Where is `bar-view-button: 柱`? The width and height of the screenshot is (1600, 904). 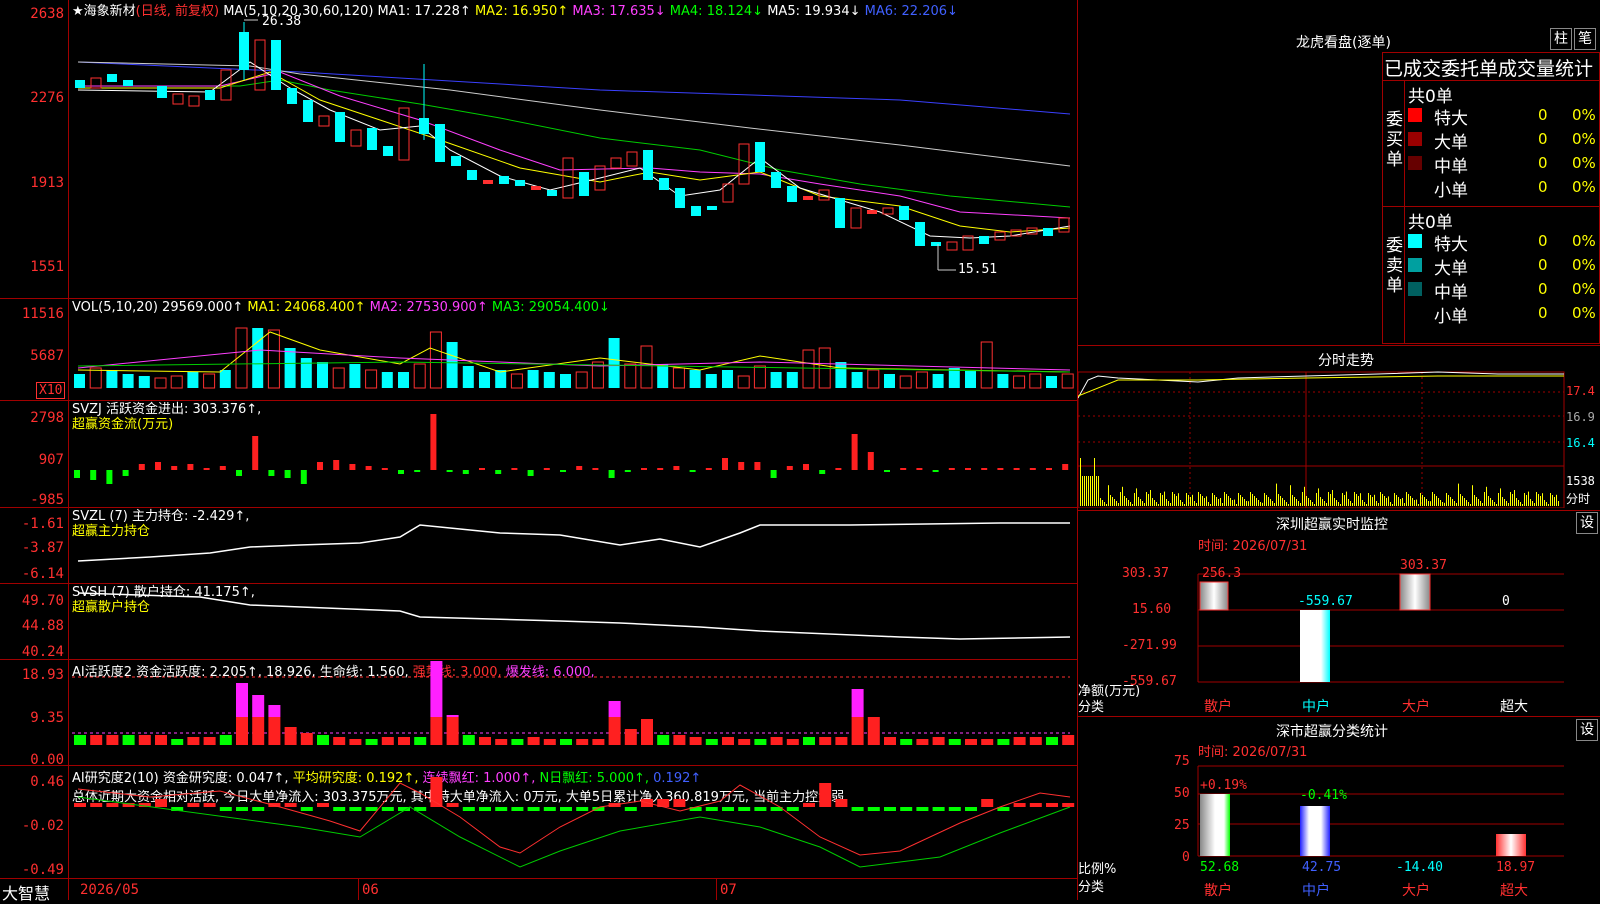 bar-view-button: 柱 is located at coordinates (1561, 39).